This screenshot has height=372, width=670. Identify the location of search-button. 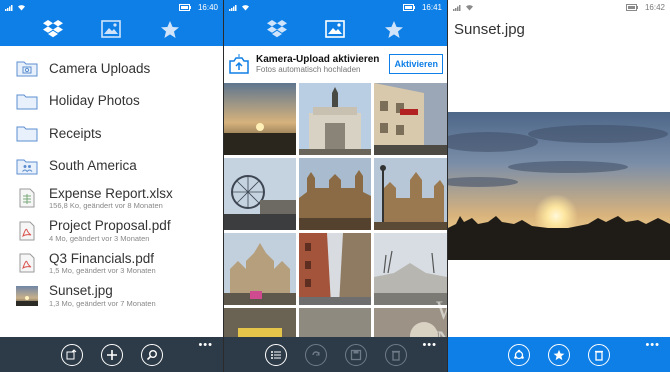
(151, 354).